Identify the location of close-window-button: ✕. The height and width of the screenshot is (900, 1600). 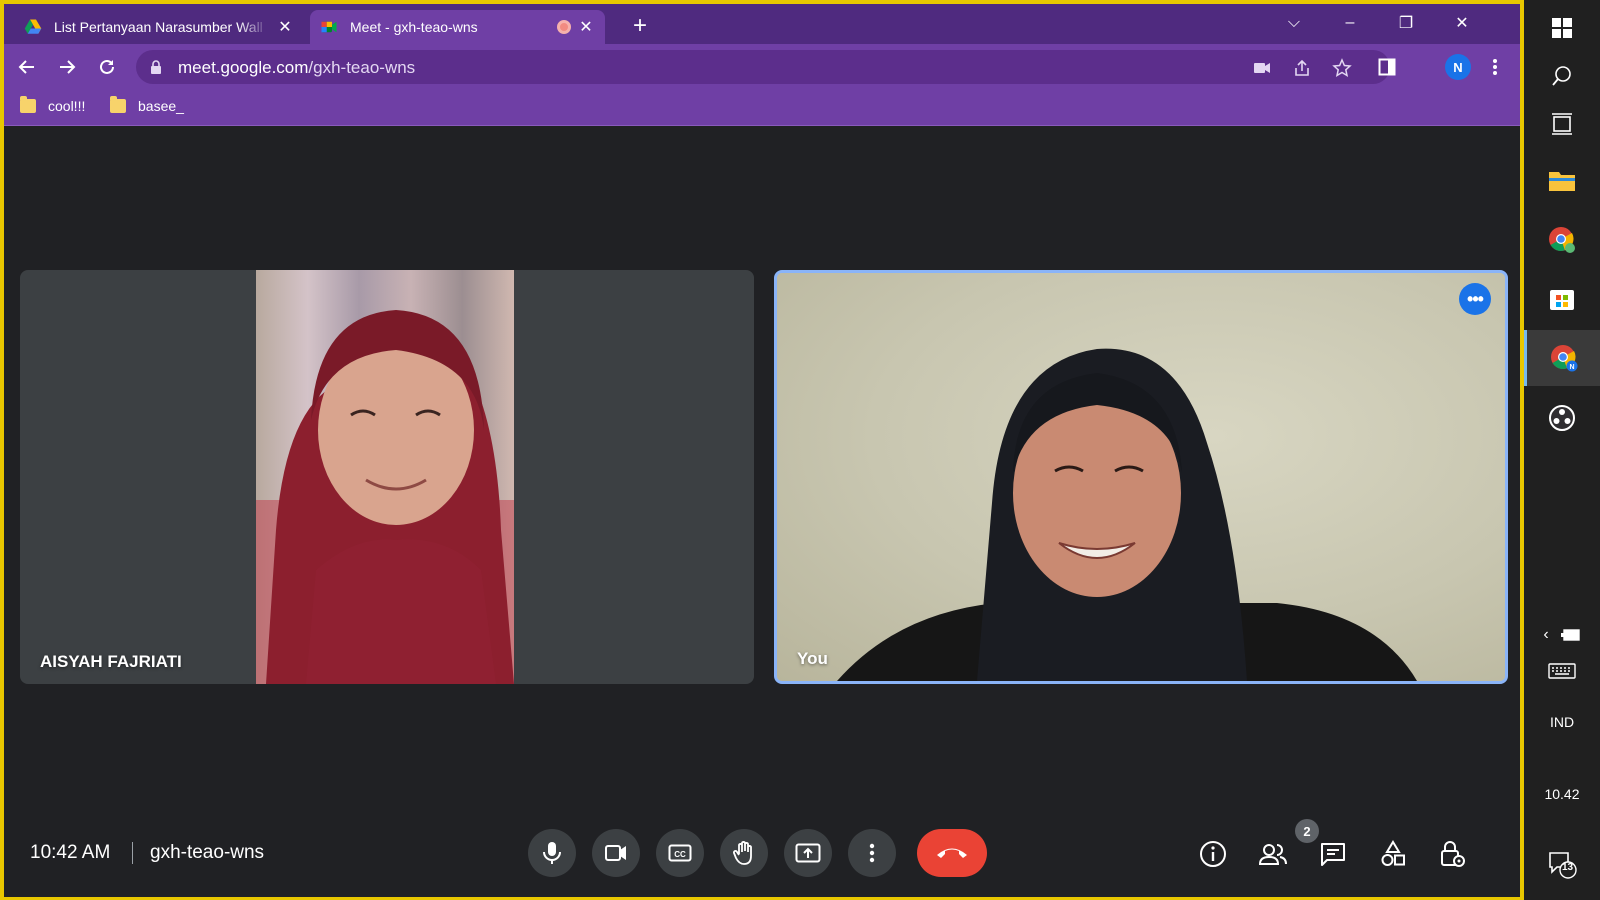
(1462, 23).